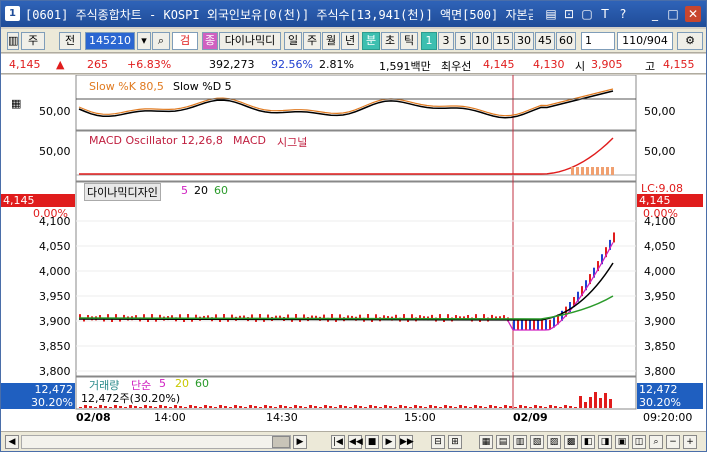 This screenshot has height=452, width=707. Describe the element at coordinates (55, 246) in the screenshot. I see `price-tick-left-1: 4,050` at that location.